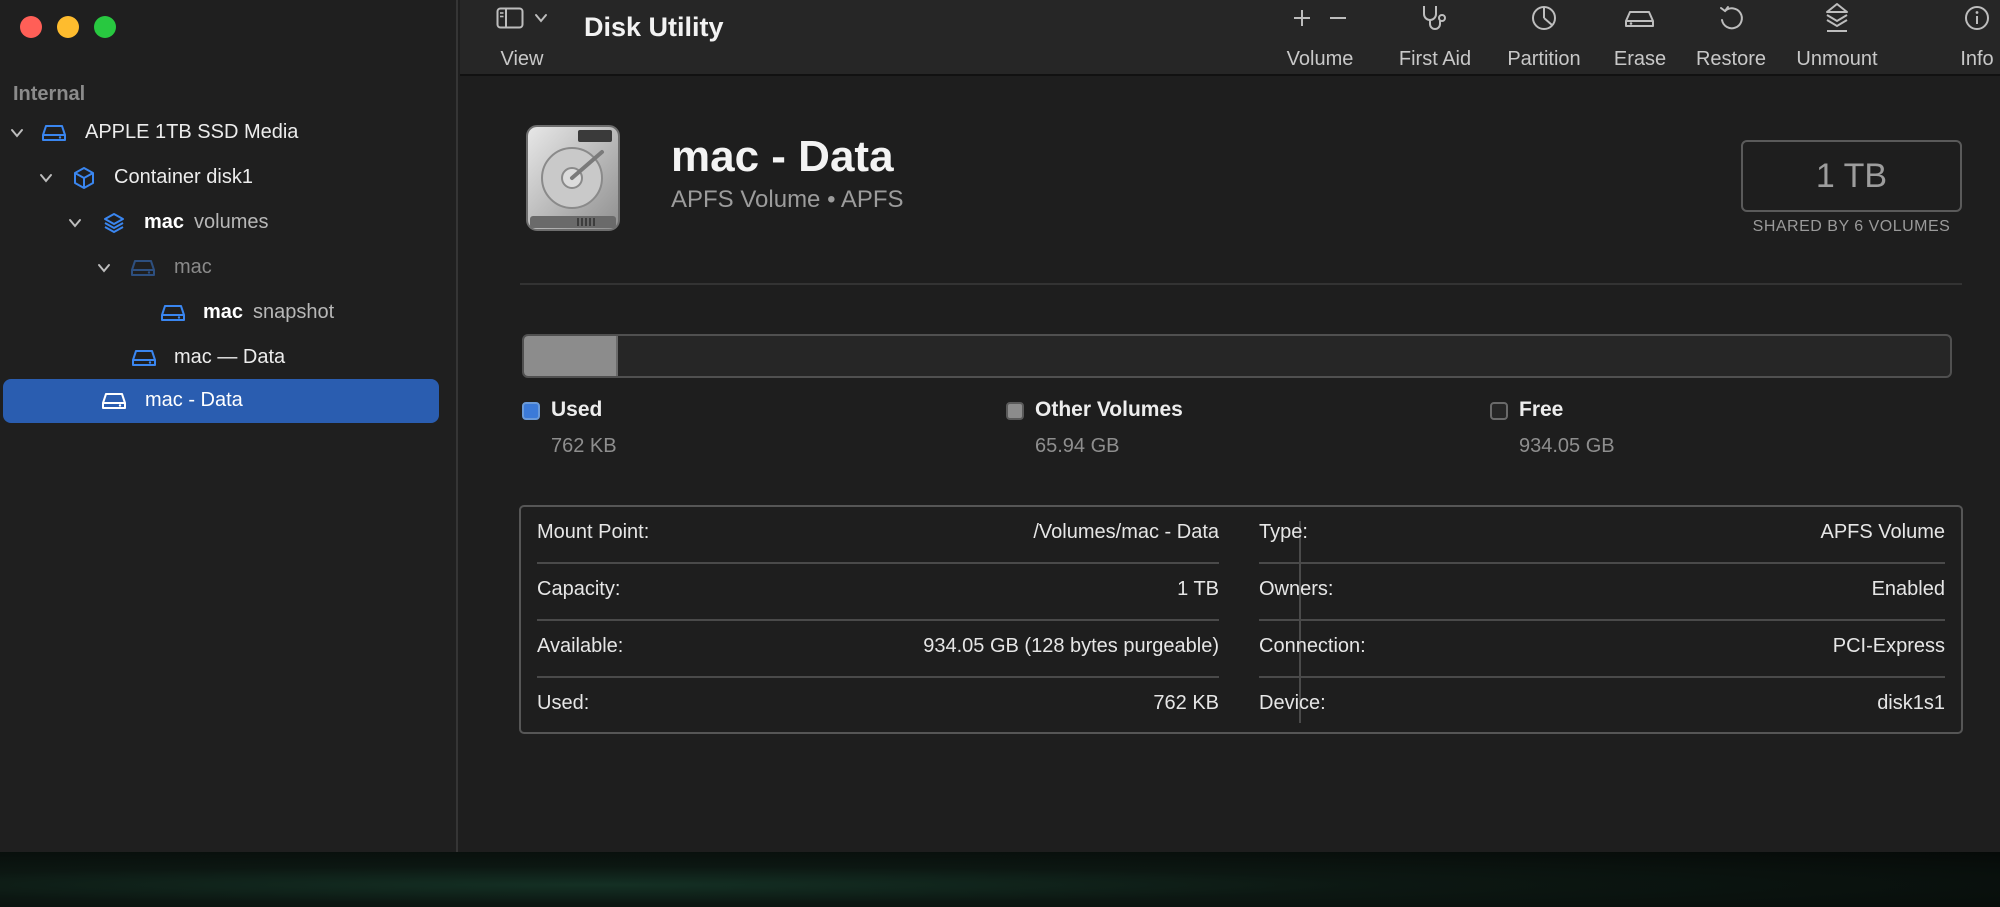 The width and height of the screenshot is (2000, 907). I want to click on sidebar-item-mac-data-selected: mac - Data, so click(220, 401).